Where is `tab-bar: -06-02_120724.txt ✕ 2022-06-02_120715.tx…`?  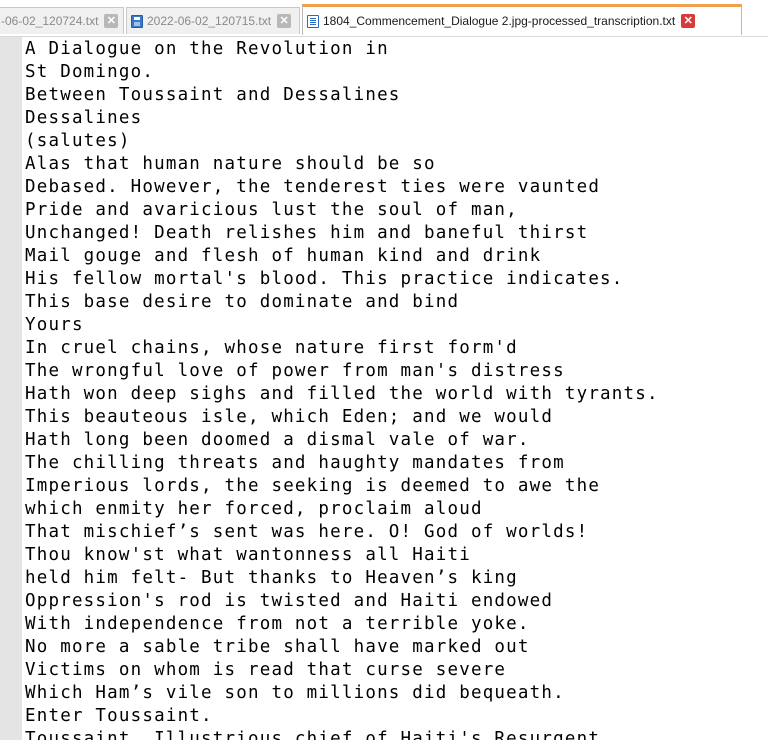 tab-bar: -06-02_120724.txt ✕ 2022-06-02_120715.tx… is located at coordinates (384, 18).